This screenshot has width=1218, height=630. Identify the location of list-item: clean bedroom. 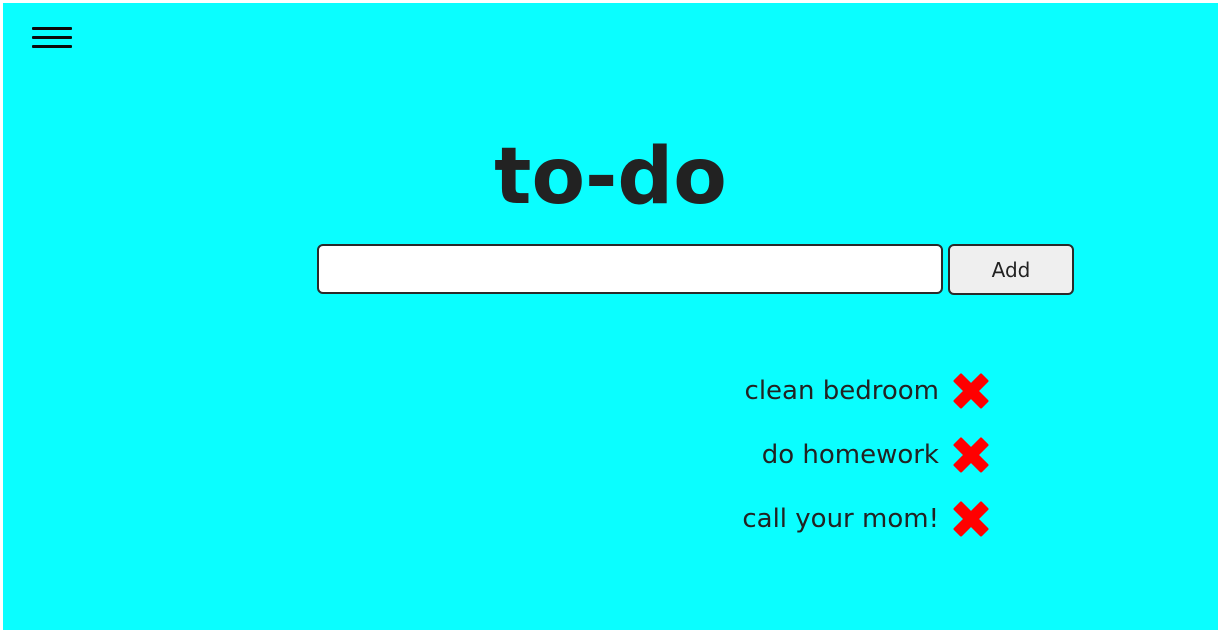
(798, 391).